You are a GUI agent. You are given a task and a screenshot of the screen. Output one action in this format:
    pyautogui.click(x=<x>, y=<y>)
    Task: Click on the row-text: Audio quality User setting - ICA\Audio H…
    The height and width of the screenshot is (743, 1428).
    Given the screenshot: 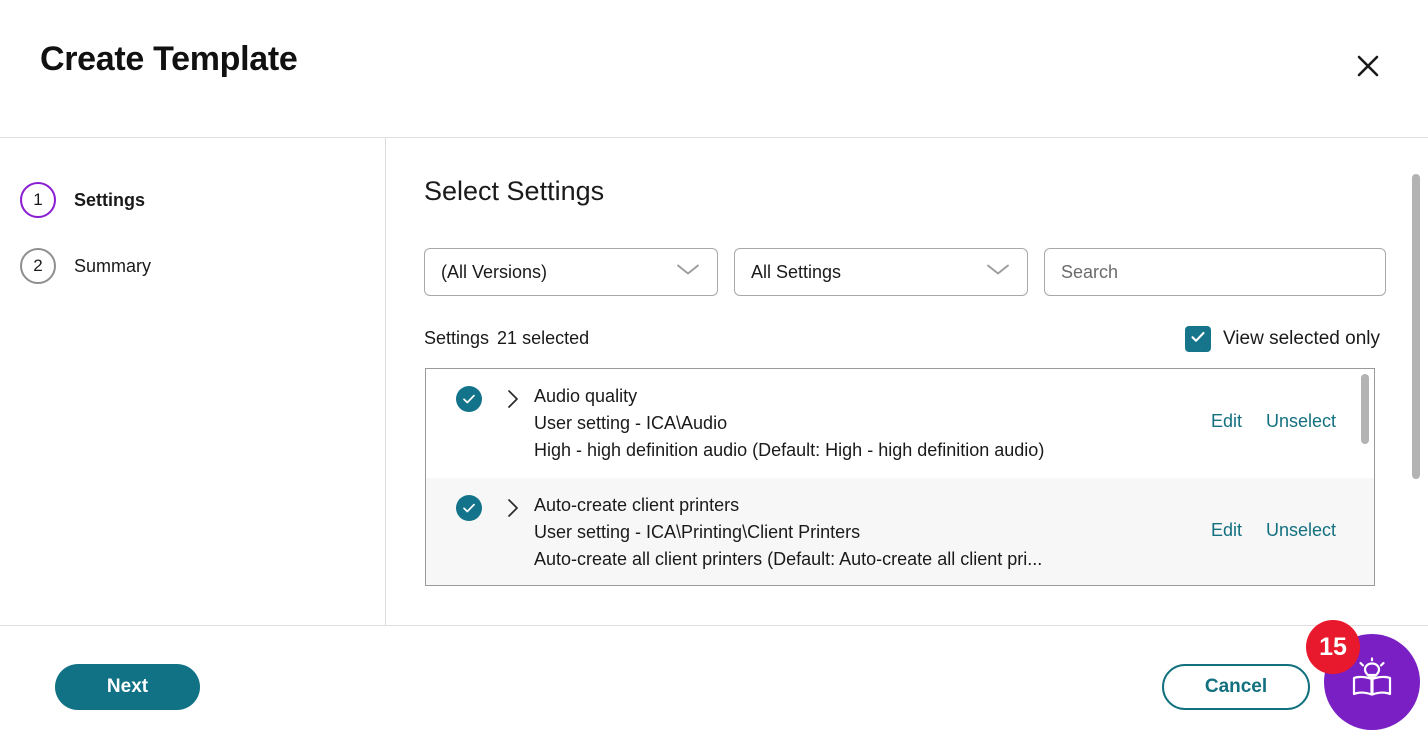 What is the action you would take?
    pyautogui.click(x=839, y=423)
    